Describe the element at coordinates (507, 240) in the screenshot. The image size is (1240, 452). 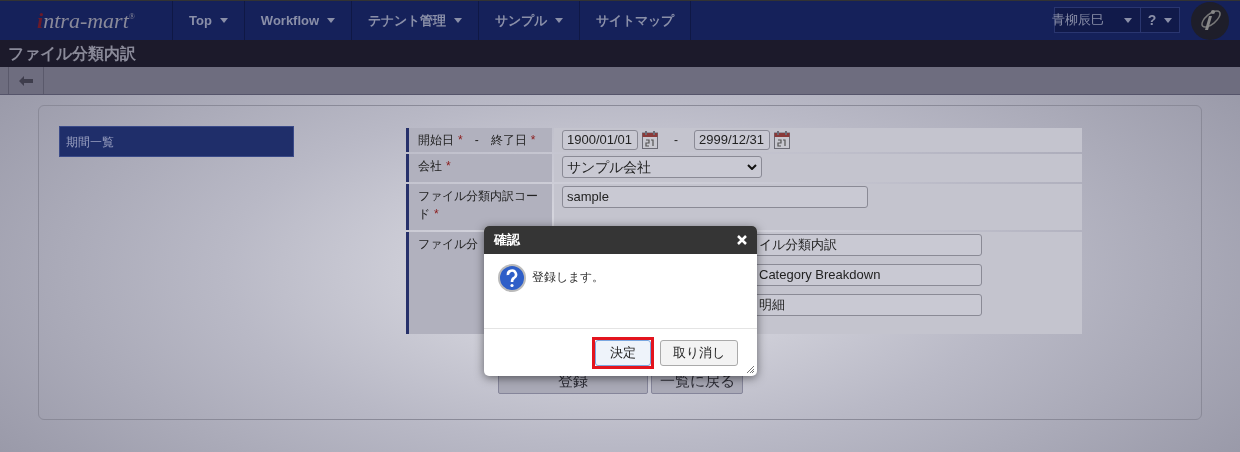
I see `dialog-title: 確認` at that location.